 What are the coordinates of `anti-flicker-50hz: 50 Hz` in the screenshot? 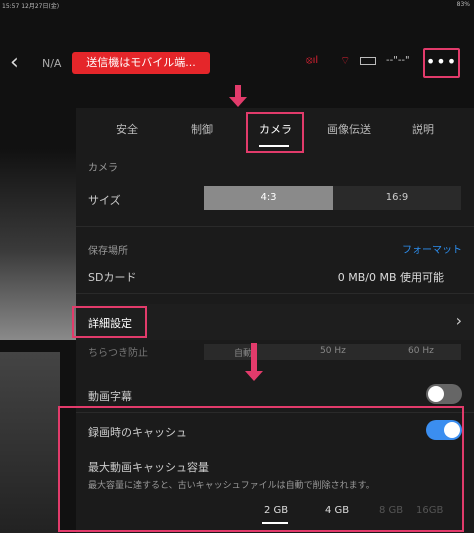 It's located at (333, 351).